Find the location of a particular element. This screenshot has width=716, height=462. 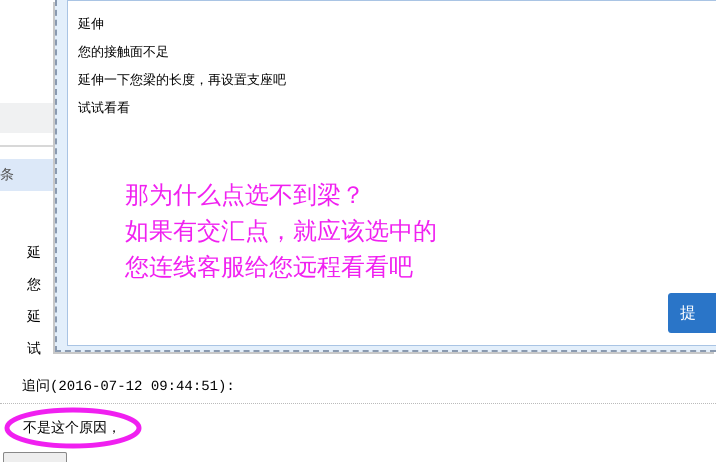

follow-up-label: 追问(2016-07-12 09:44:51): is located at coordinates (128, 387).